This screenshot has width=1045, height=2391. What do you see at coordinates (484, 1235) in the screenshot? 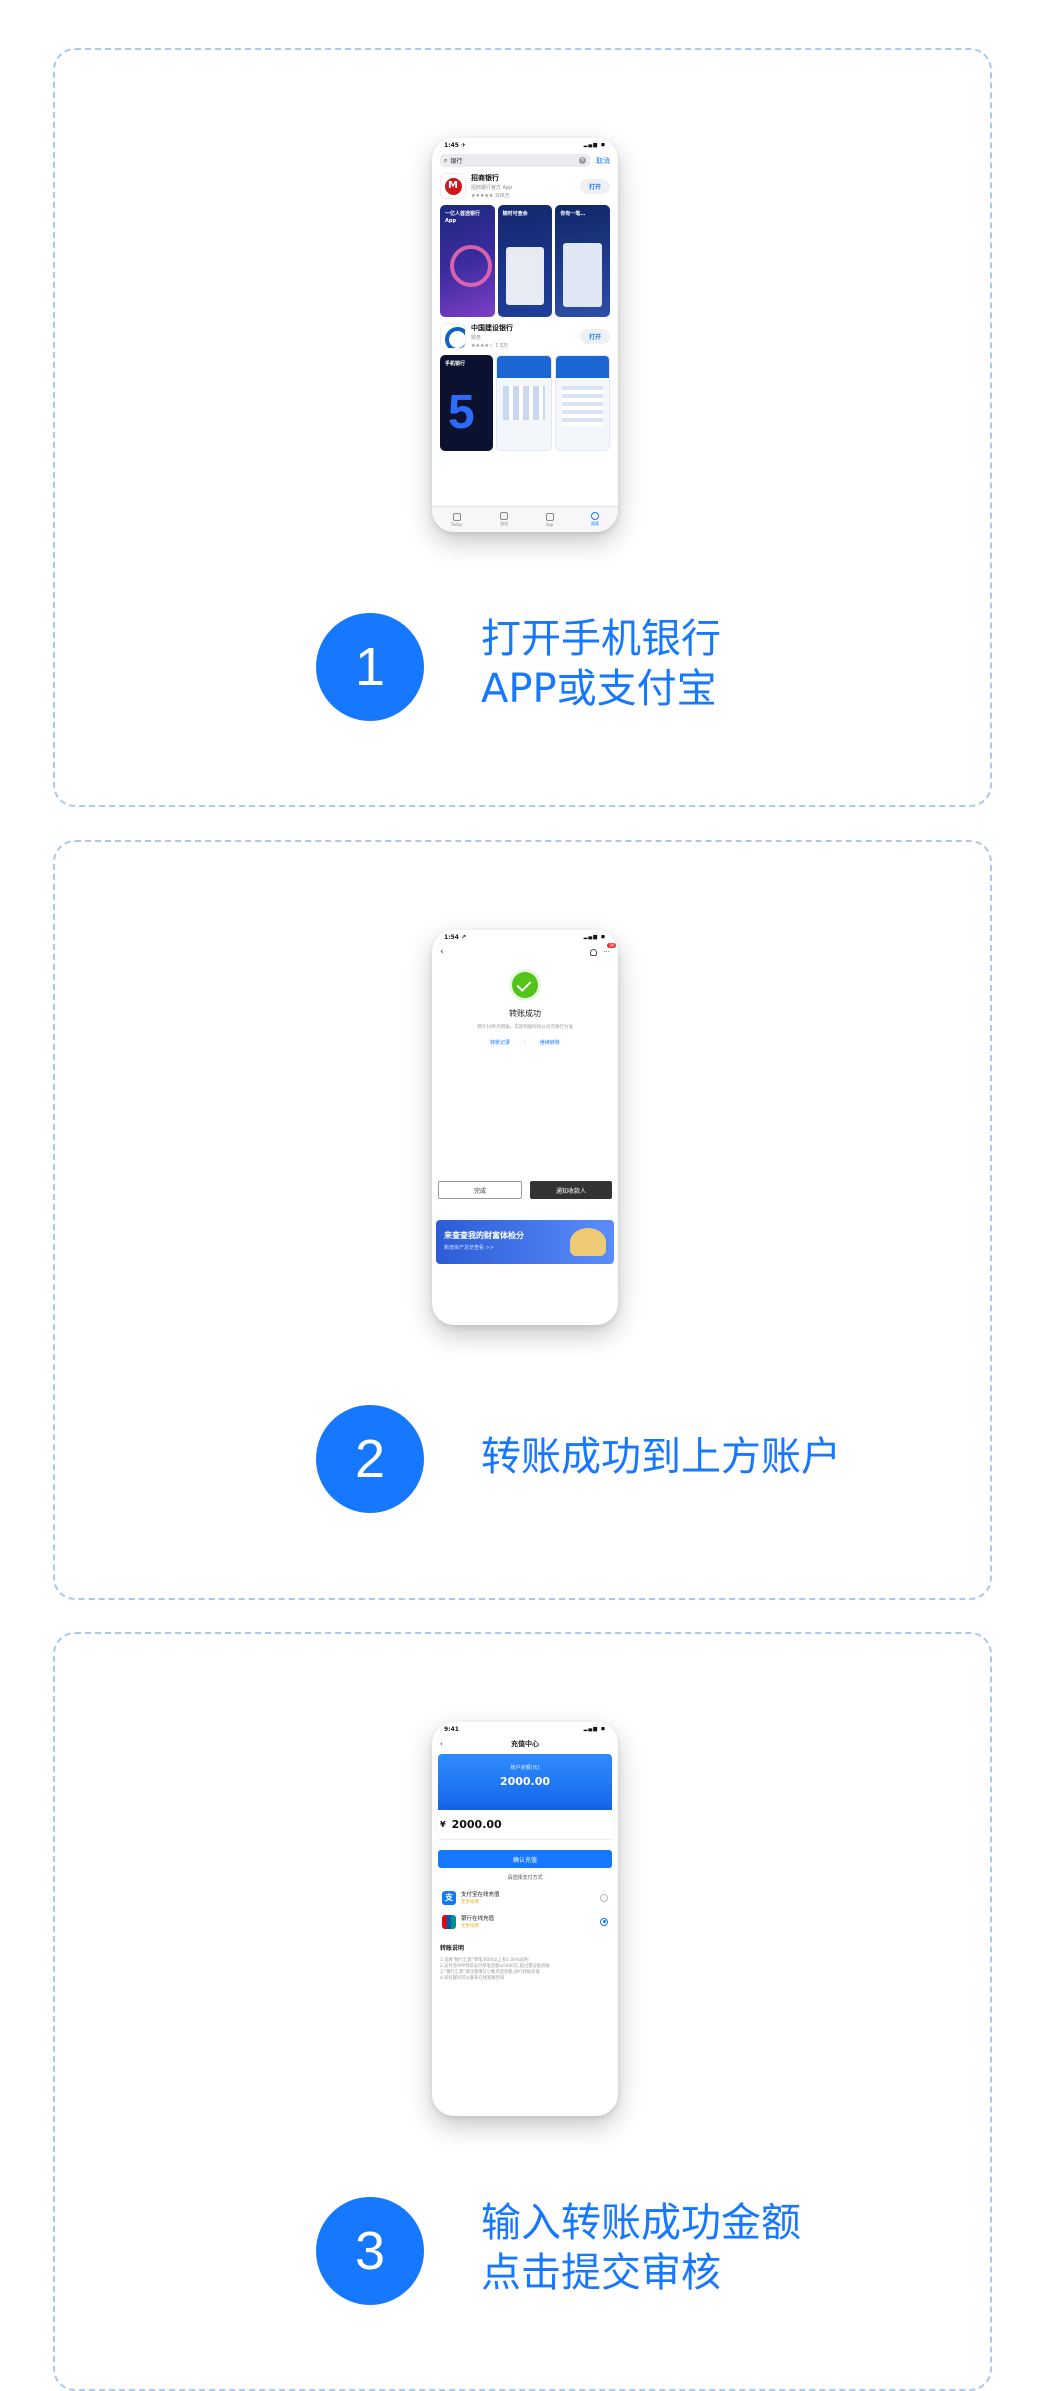
I see `banner-title: 来查查我的财富体检分` at bounding box center [484, 1235].